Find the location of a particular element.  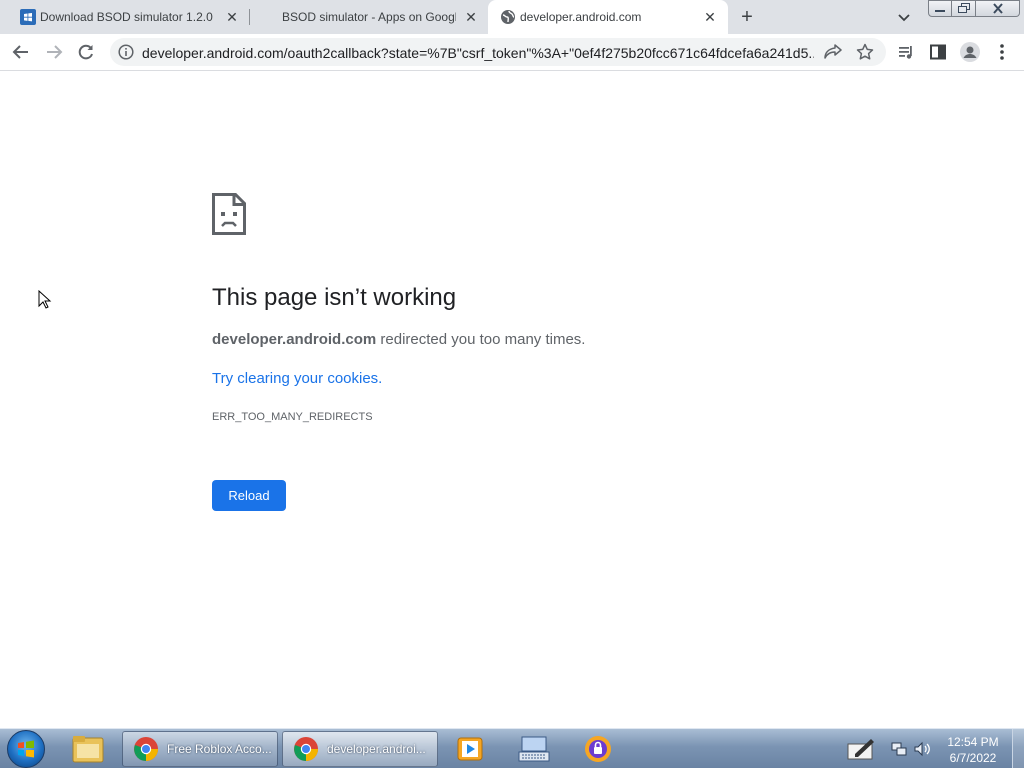

reload-icon is located at coordinates (86, 52).